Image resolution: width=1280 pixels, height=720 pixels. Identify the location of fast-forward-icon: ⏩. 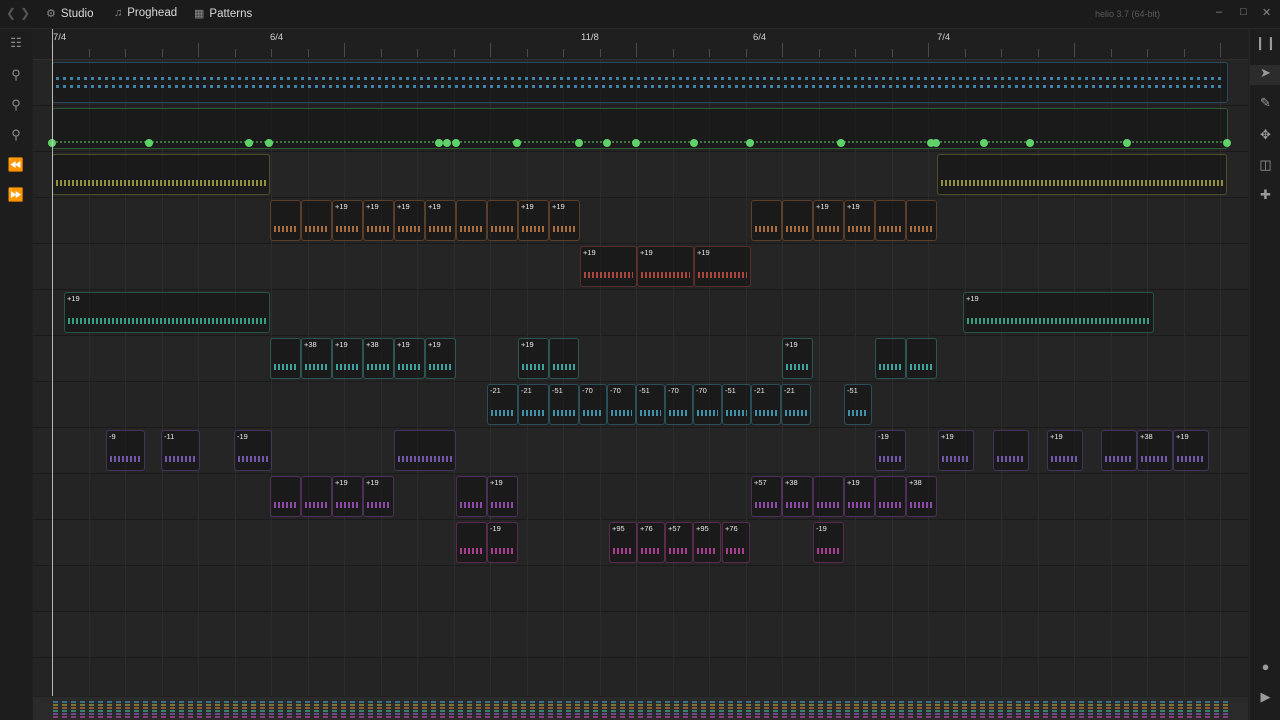
(16, 195).